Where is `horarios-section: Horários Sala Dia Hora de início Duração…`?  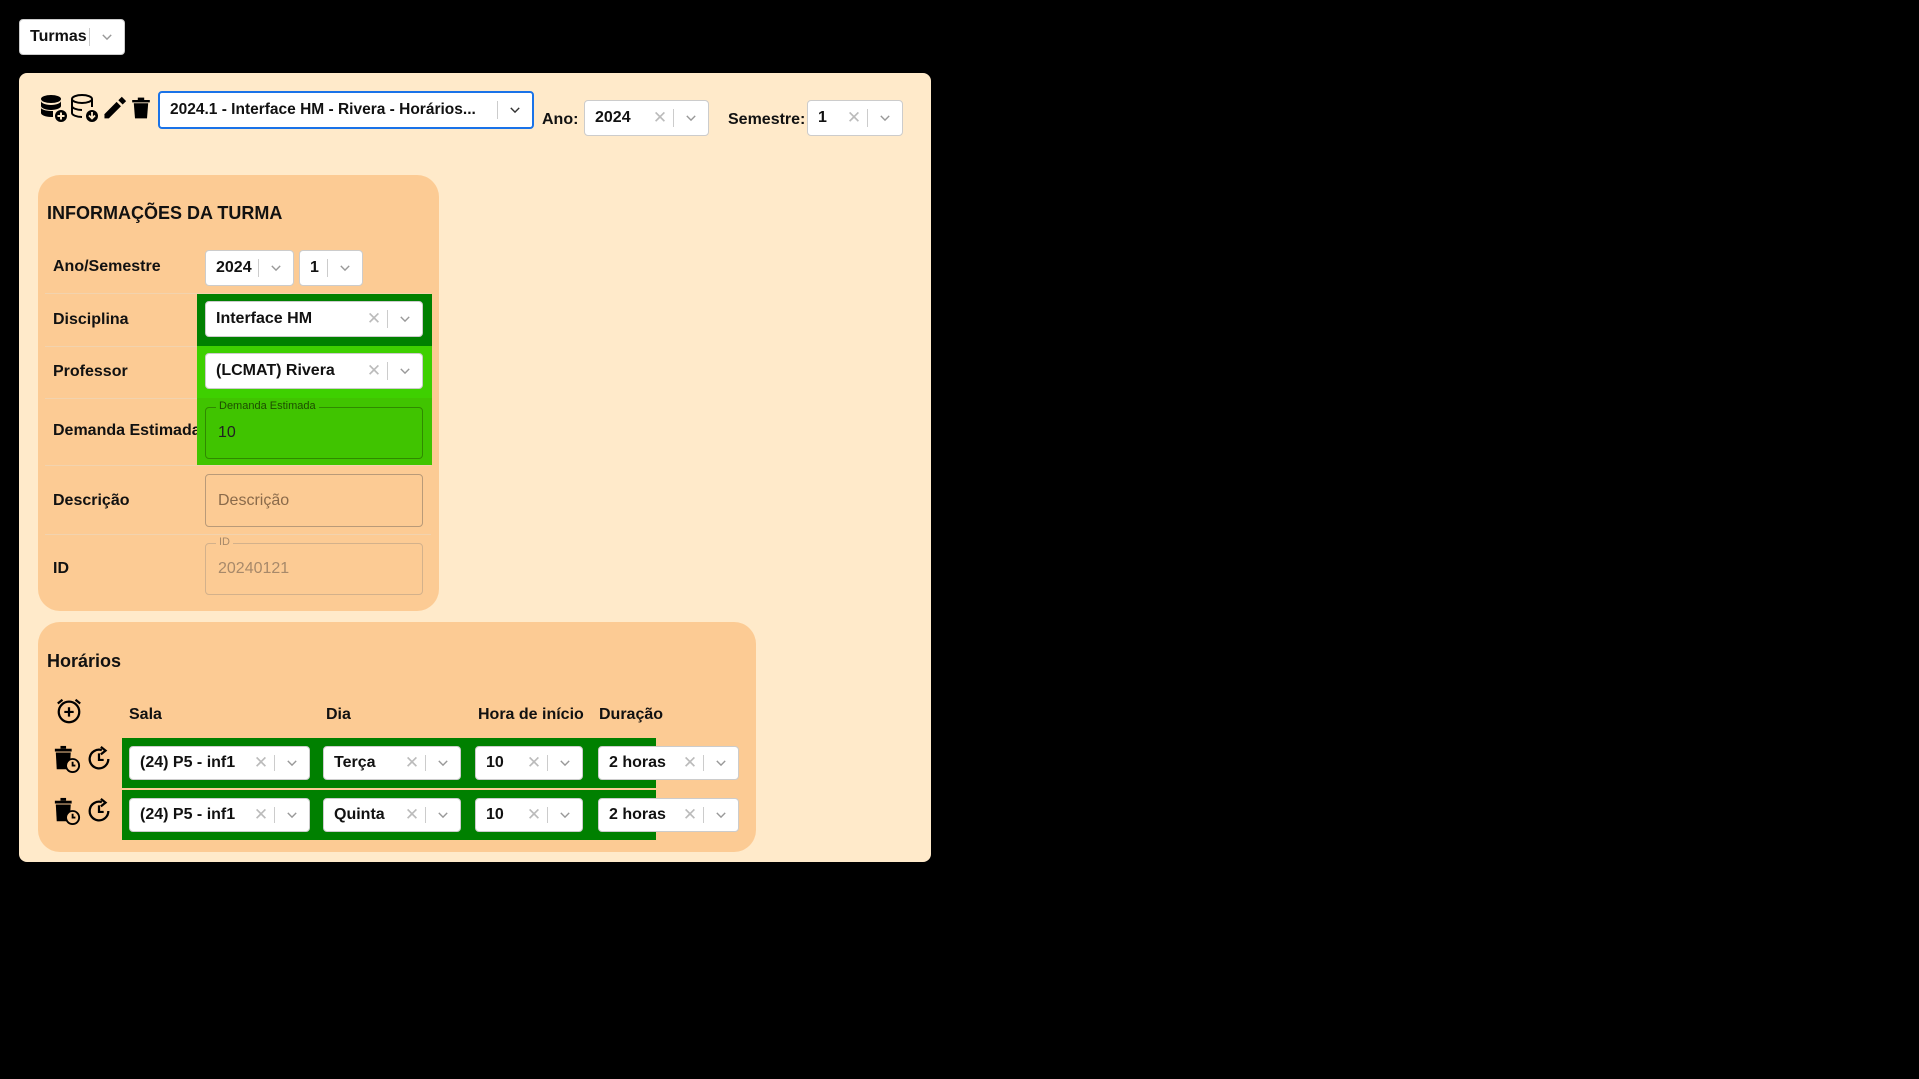
horarios-section: Horários Sala Dia Hora de início Duração… is located at coordinates (397, 737).